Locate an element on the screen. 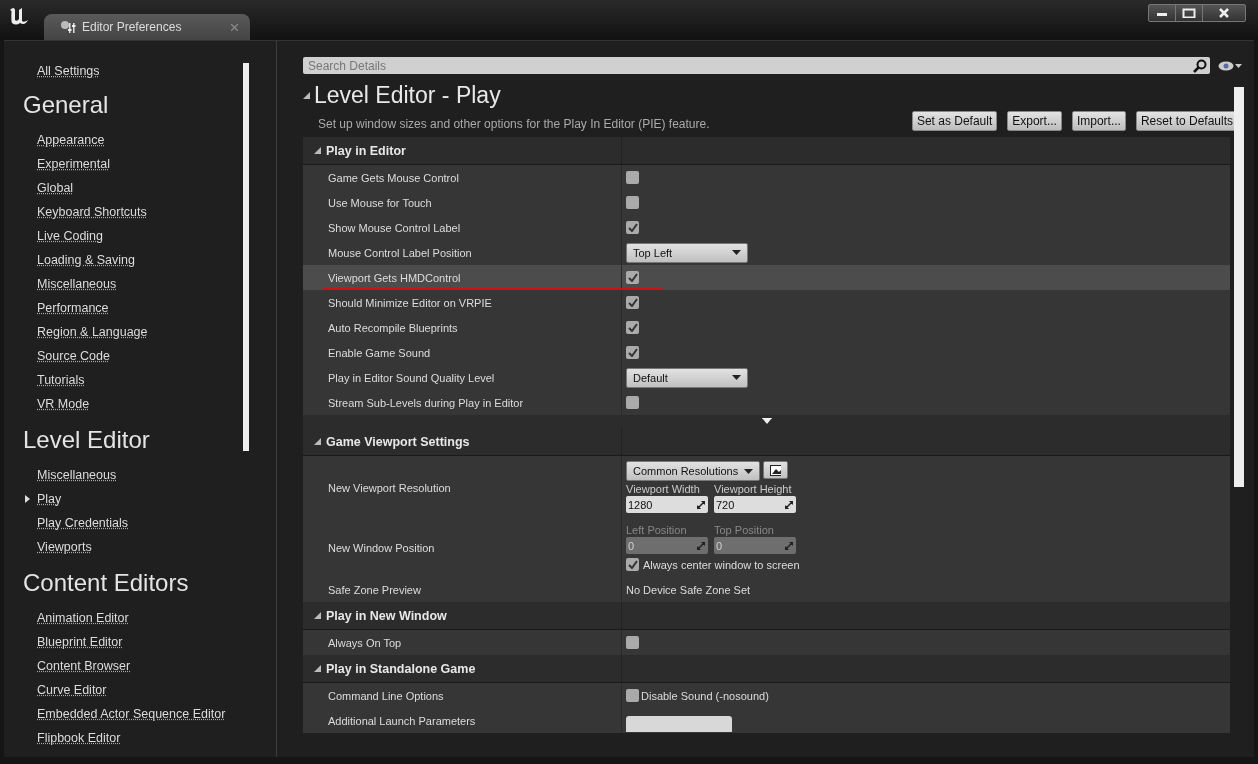 This screenshot has height=764, width=1258. property-label: Game Gets Mouse Control is located at coordinates (393, 177).